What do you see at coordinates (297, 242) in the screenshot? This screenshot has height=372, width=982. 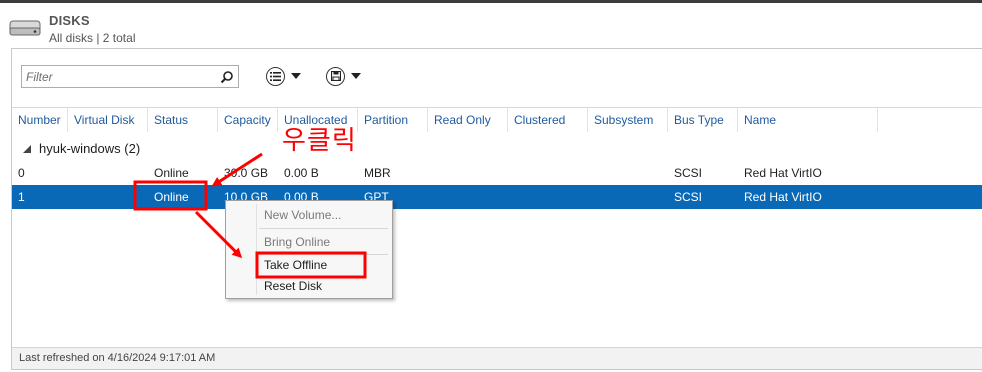 I see `menu-item-bring-online: Bring Online` at bounding box center [297, 242].